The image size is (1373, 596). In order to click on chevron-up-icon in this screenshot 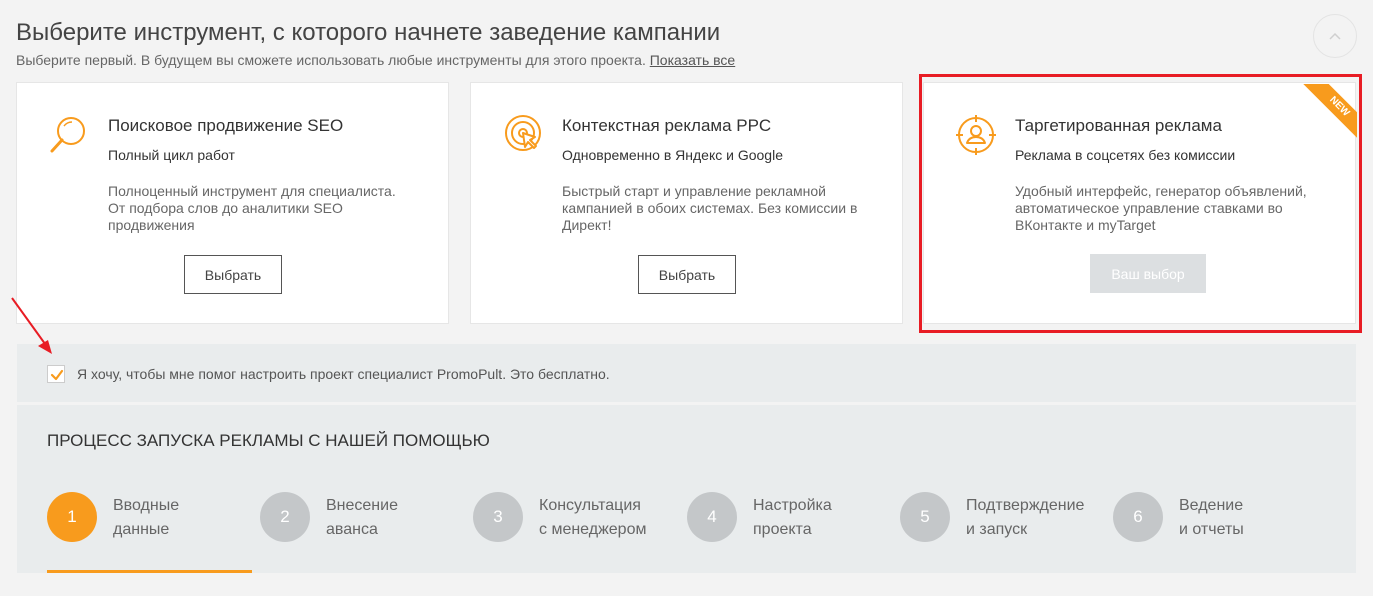, I will do `click(1335, 36)`.